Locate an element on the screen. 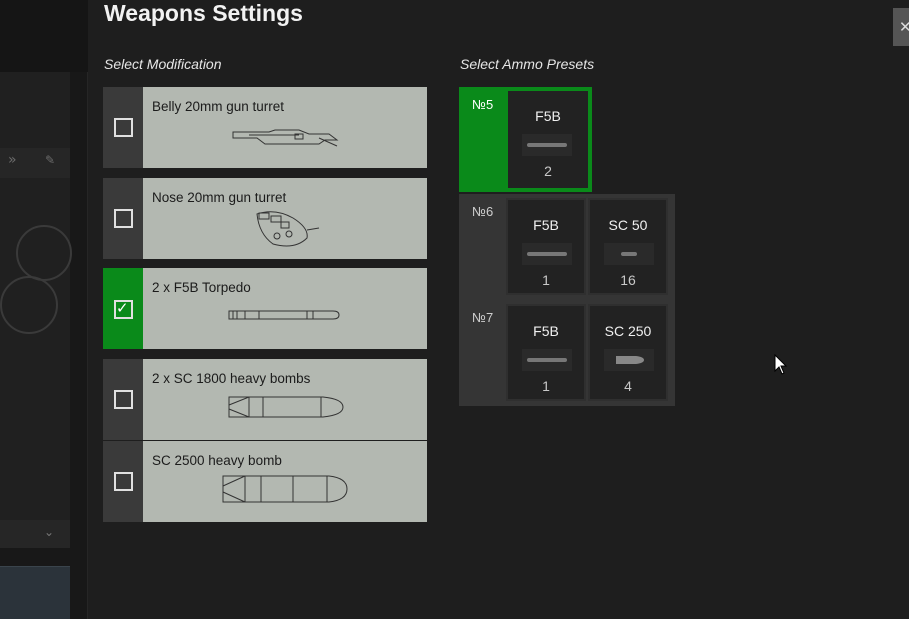 The height and width of the screenshot is (619, 909). belly-turret-icon is located at coordinates (285, 138).